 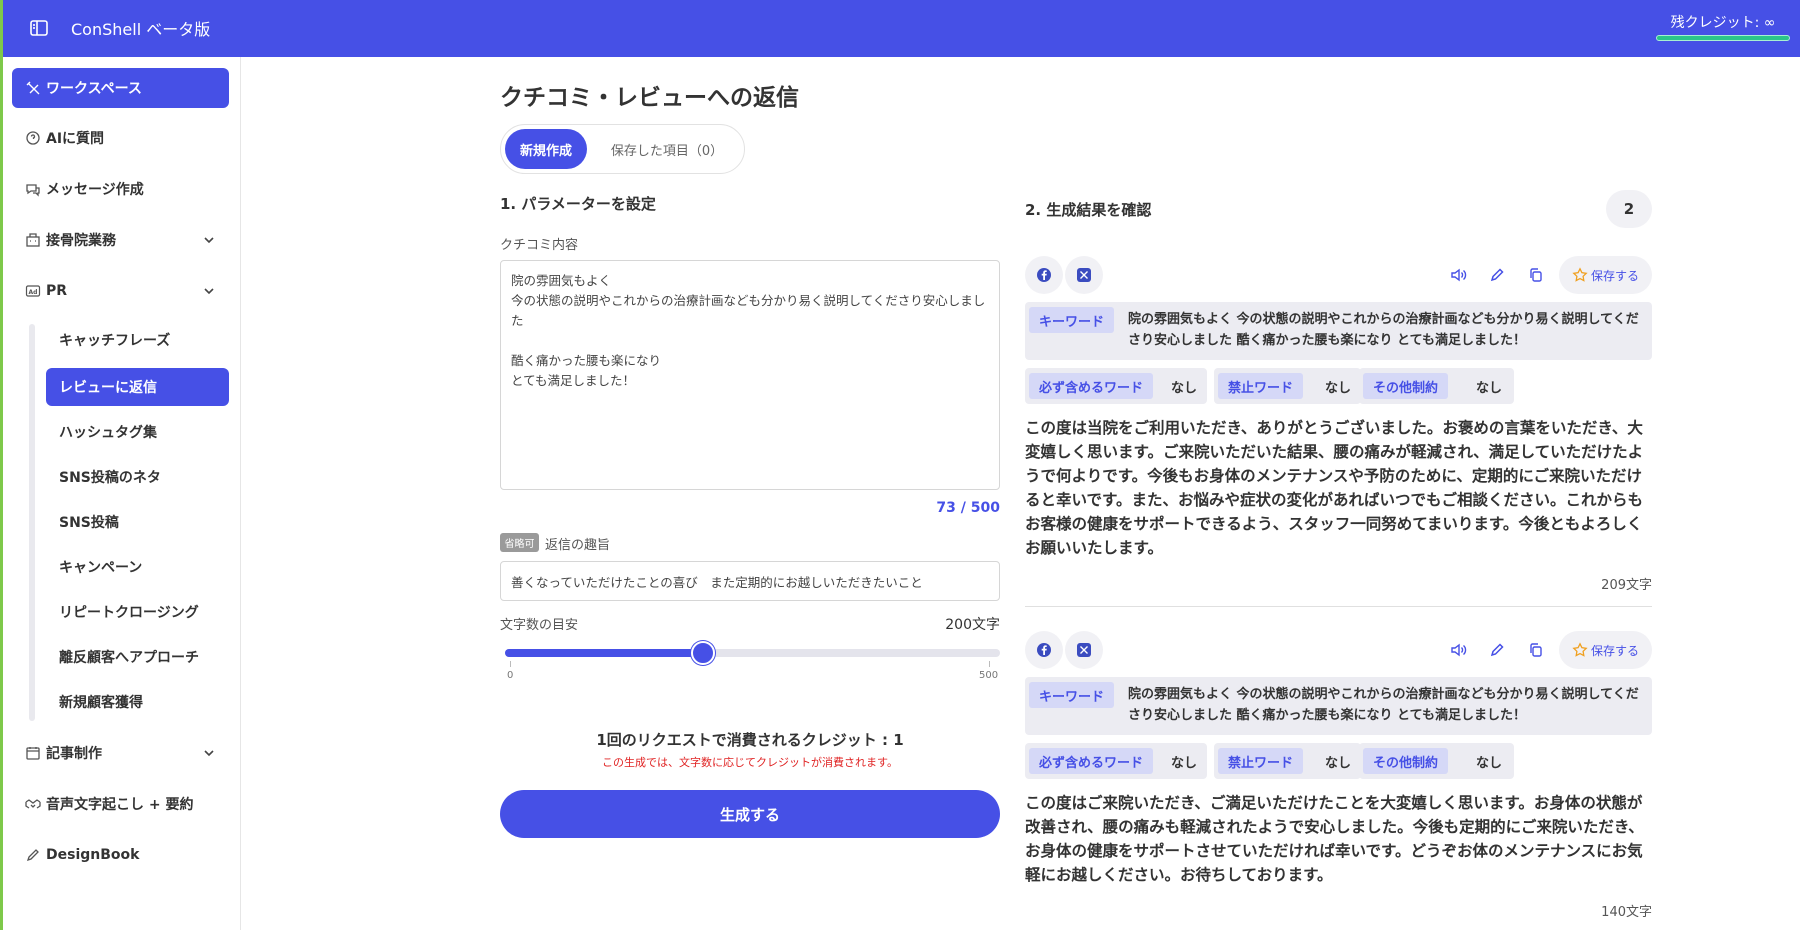 What do you see at coordinates (1626, 912) in the screenshot?
I see `result-char-count: 140文字` at bounding box center [1626, 912].